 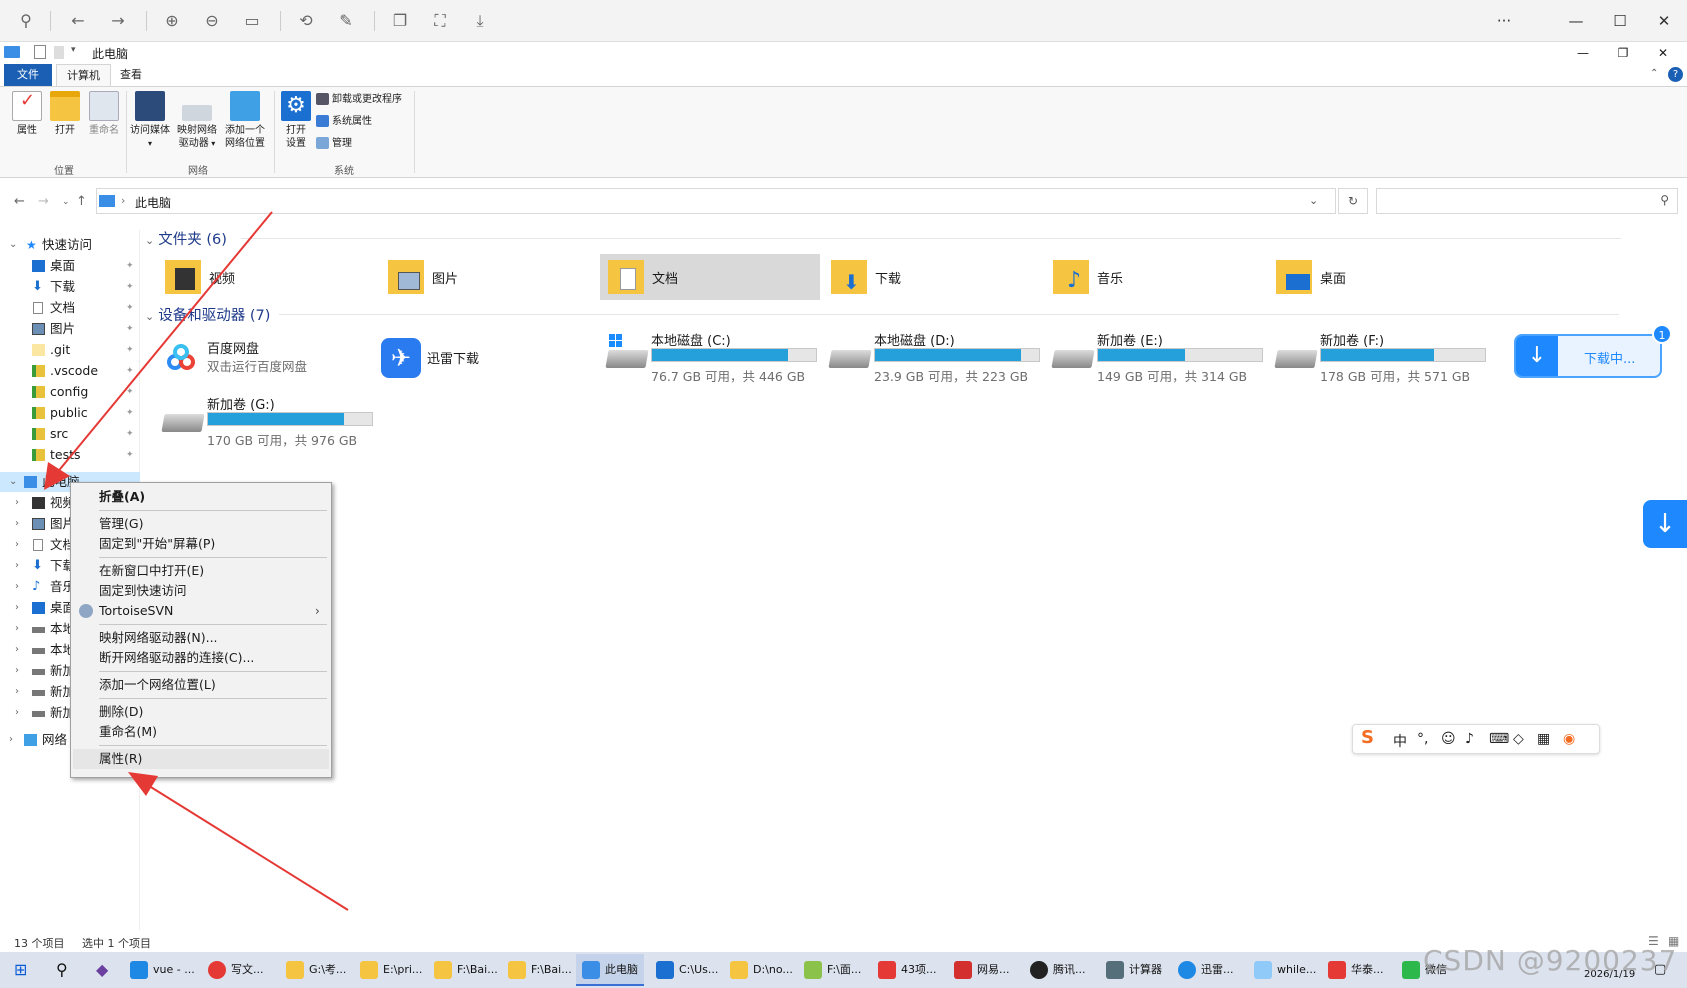 What do you see at coordinates (1665, 524) in the screenshot?
I see `side-download-button: ↓` at bounding box center [1665, 524].